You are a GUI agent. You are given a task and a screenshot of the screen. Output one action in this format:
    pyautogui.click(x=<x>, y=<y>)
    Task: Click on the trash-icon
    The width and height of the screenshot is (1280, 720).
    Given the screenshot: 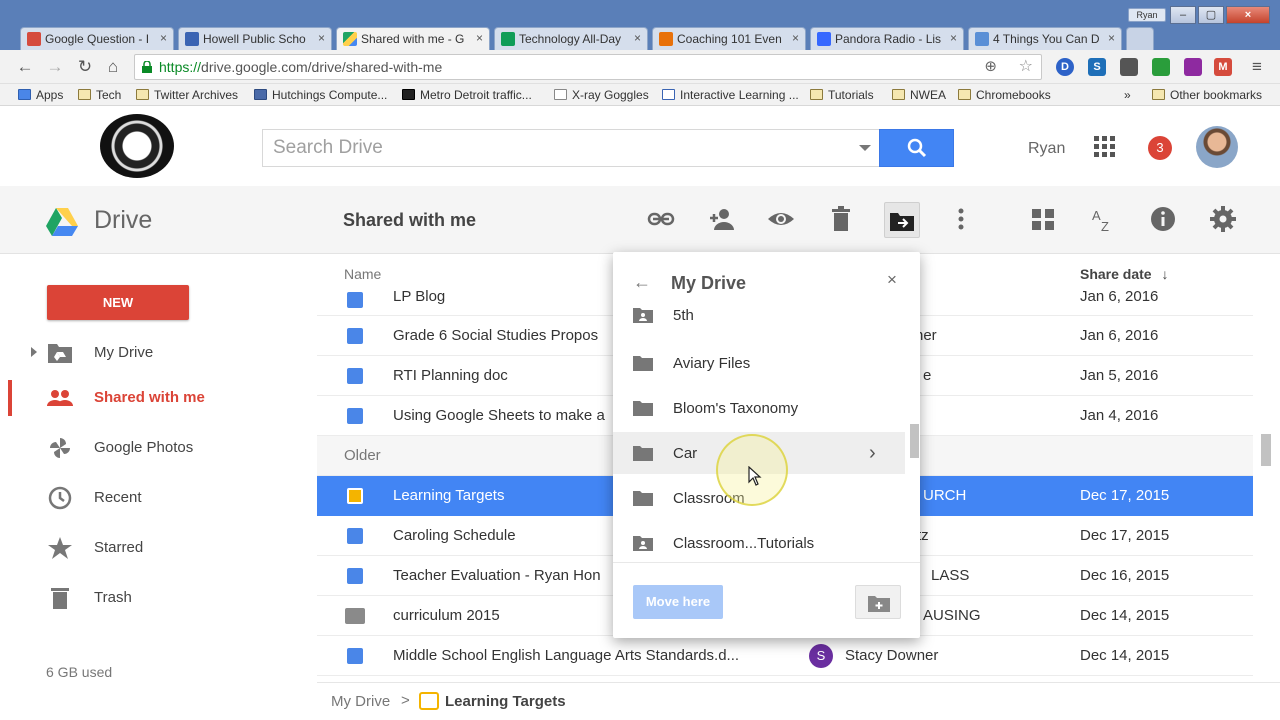 What is the action you would take?
    pyautogui.click(x=841, y=219)
    